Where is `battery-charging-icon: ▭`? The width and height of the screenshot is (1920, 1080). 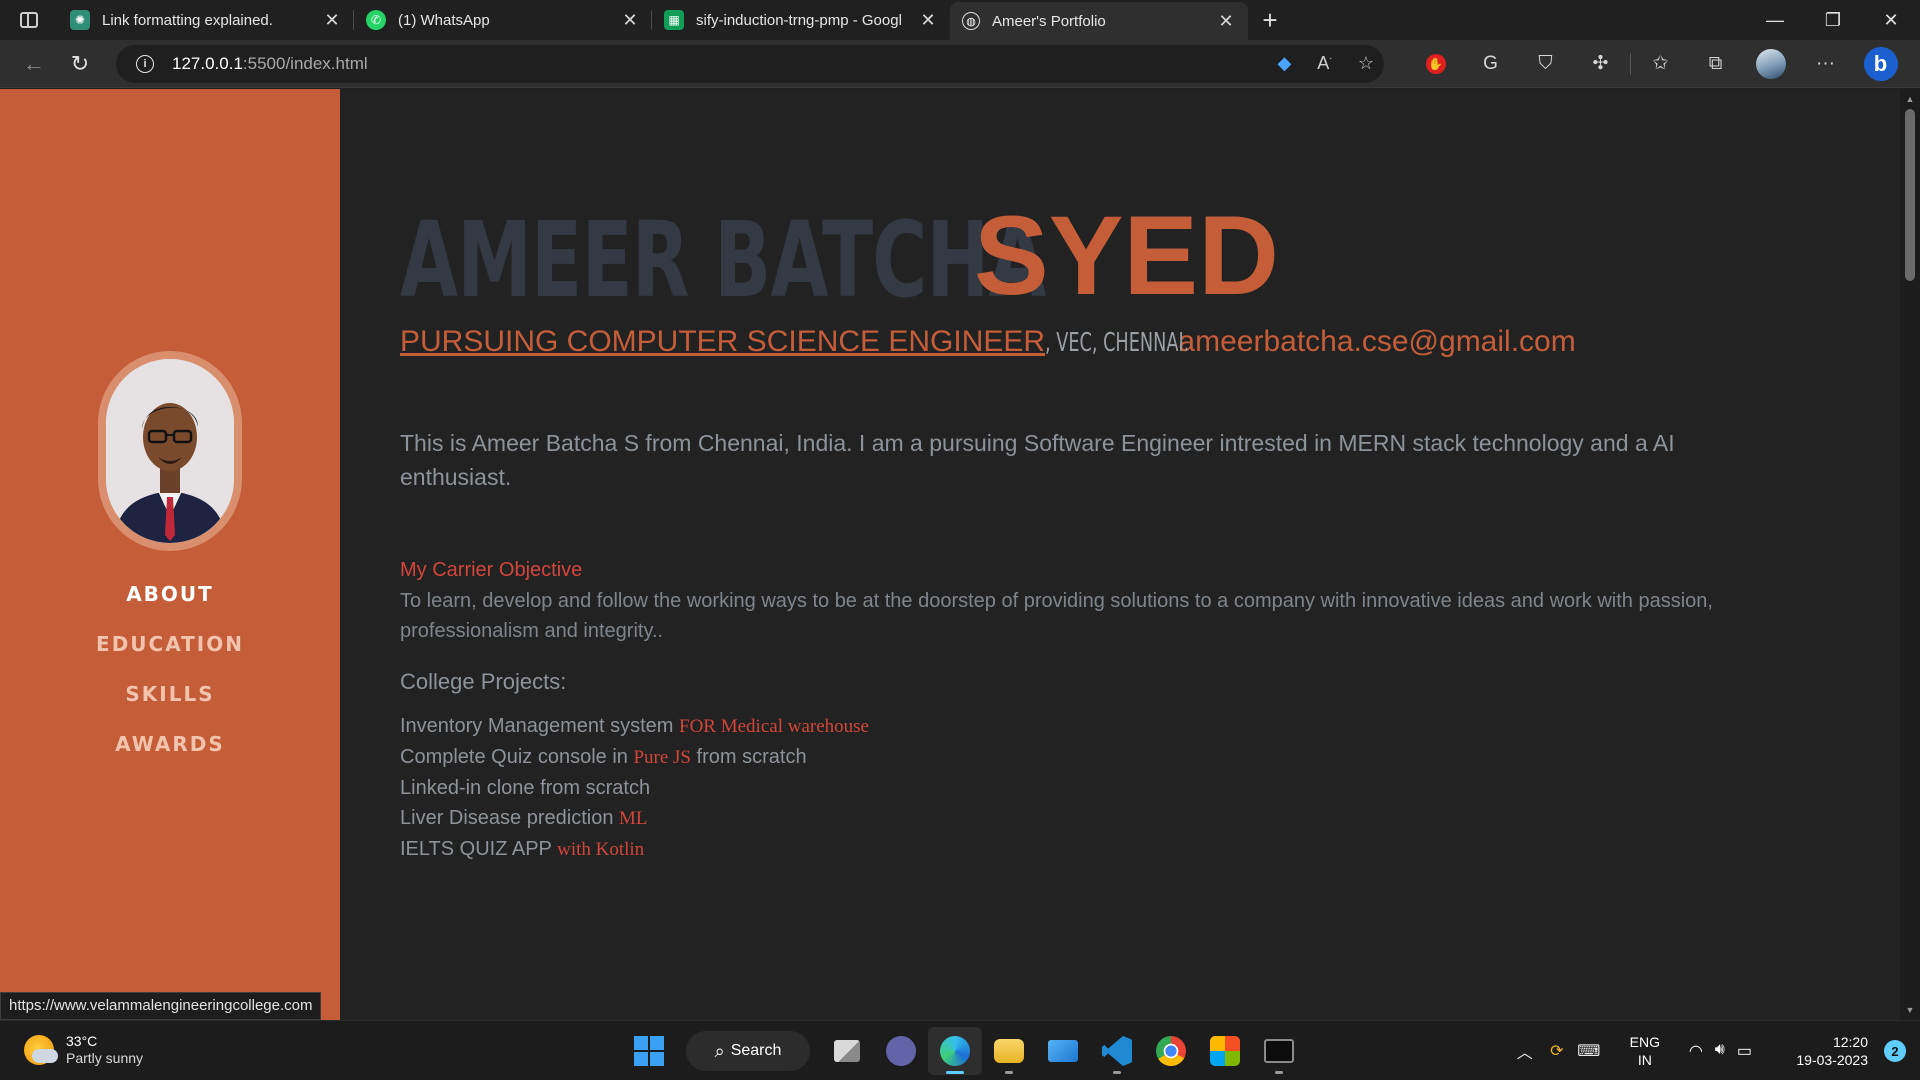 battery-charging-icon: ▭ is located at coordinates (1744, 1051).